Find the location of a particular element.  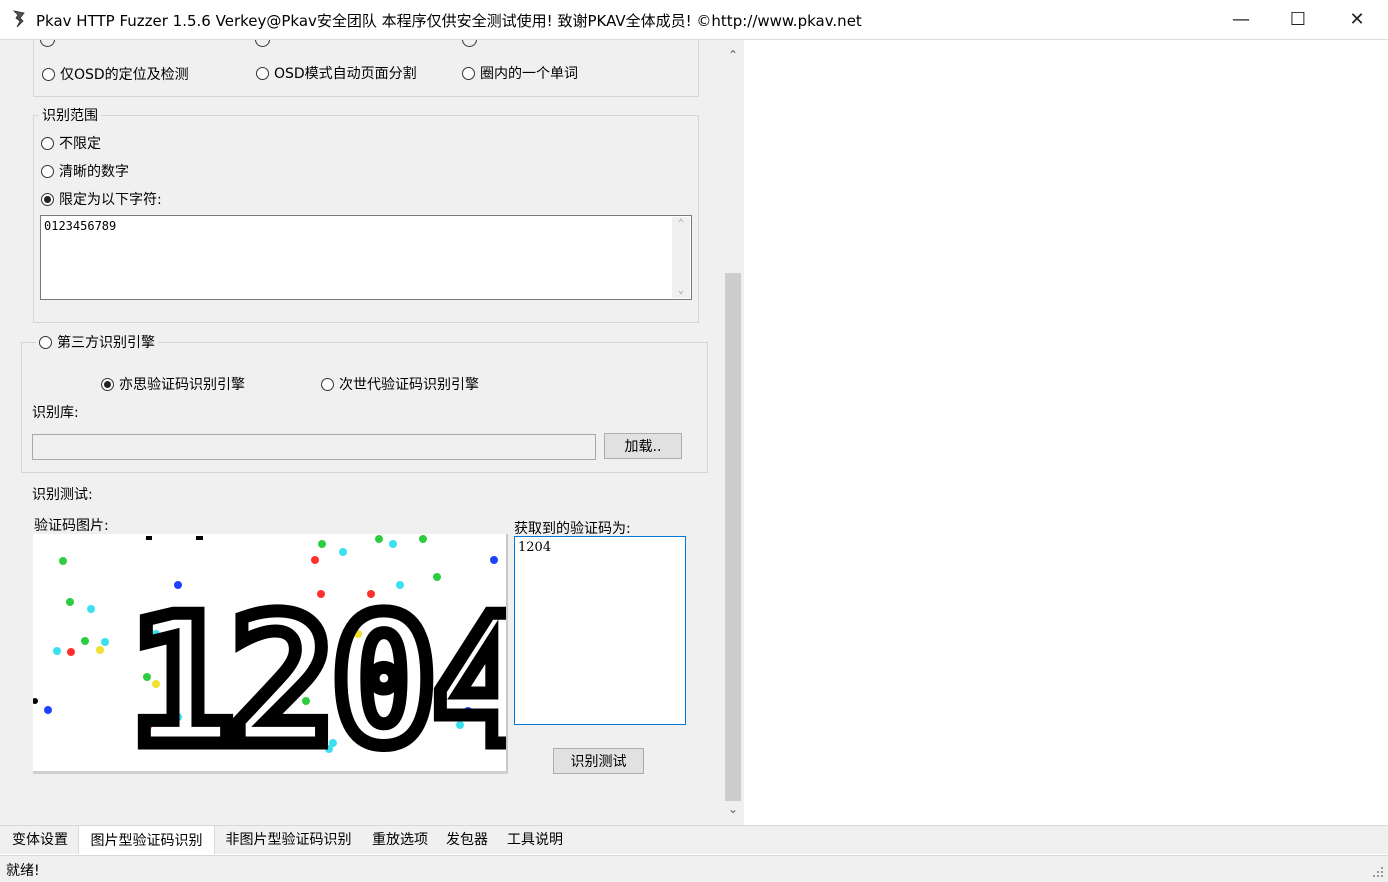

recognition-test-label: 识别测试: is located at coordinates (62, 495).